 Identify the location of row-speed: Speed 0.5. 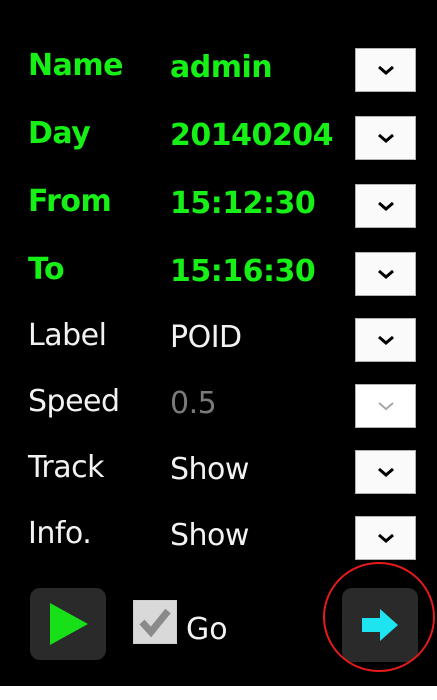
(218, 407).